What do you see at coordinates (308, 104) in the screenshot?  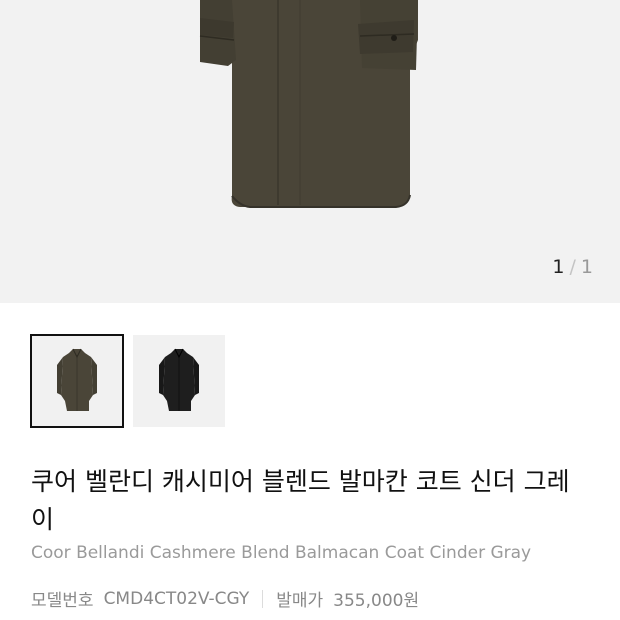 I see `coat-photo` at bounding box center [308, 104].